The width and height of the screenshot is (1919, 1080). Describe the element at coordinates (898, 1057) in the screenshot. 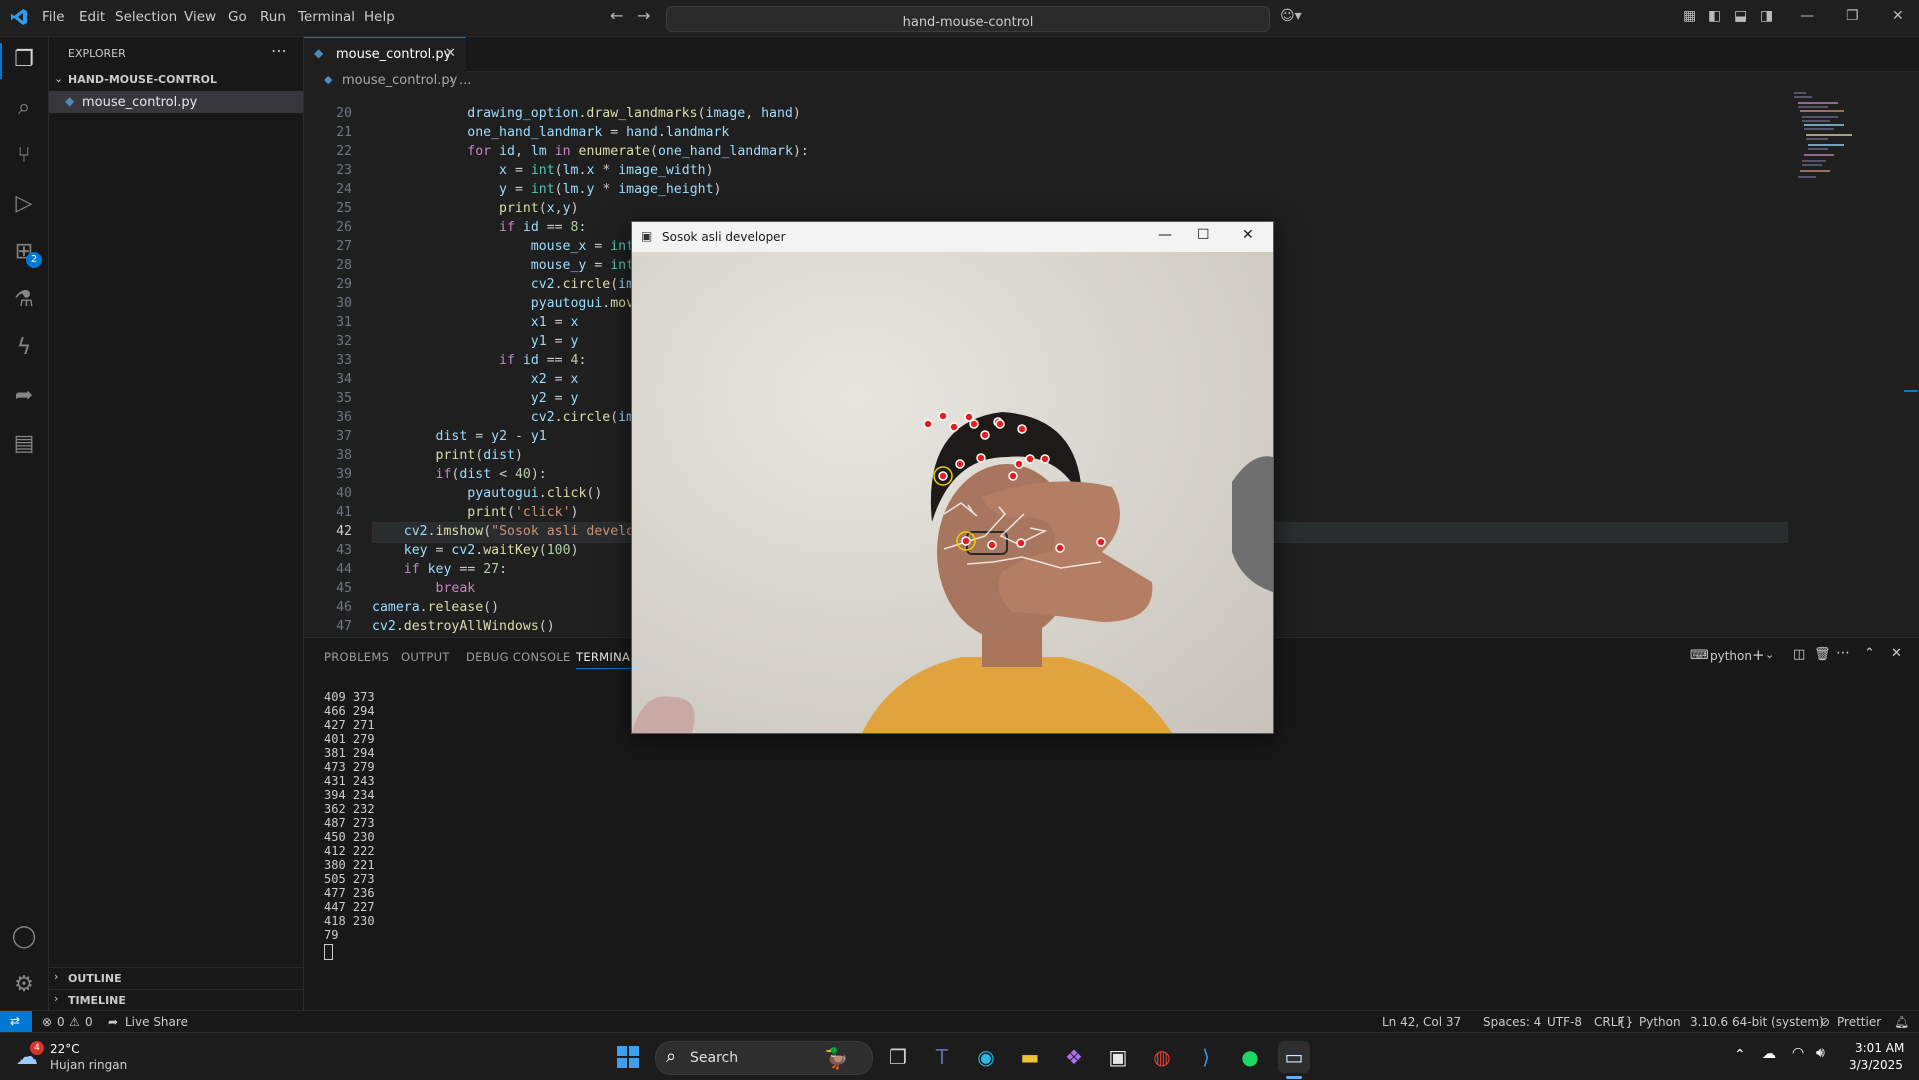

I see `task-view-icon: ❐` at that location.